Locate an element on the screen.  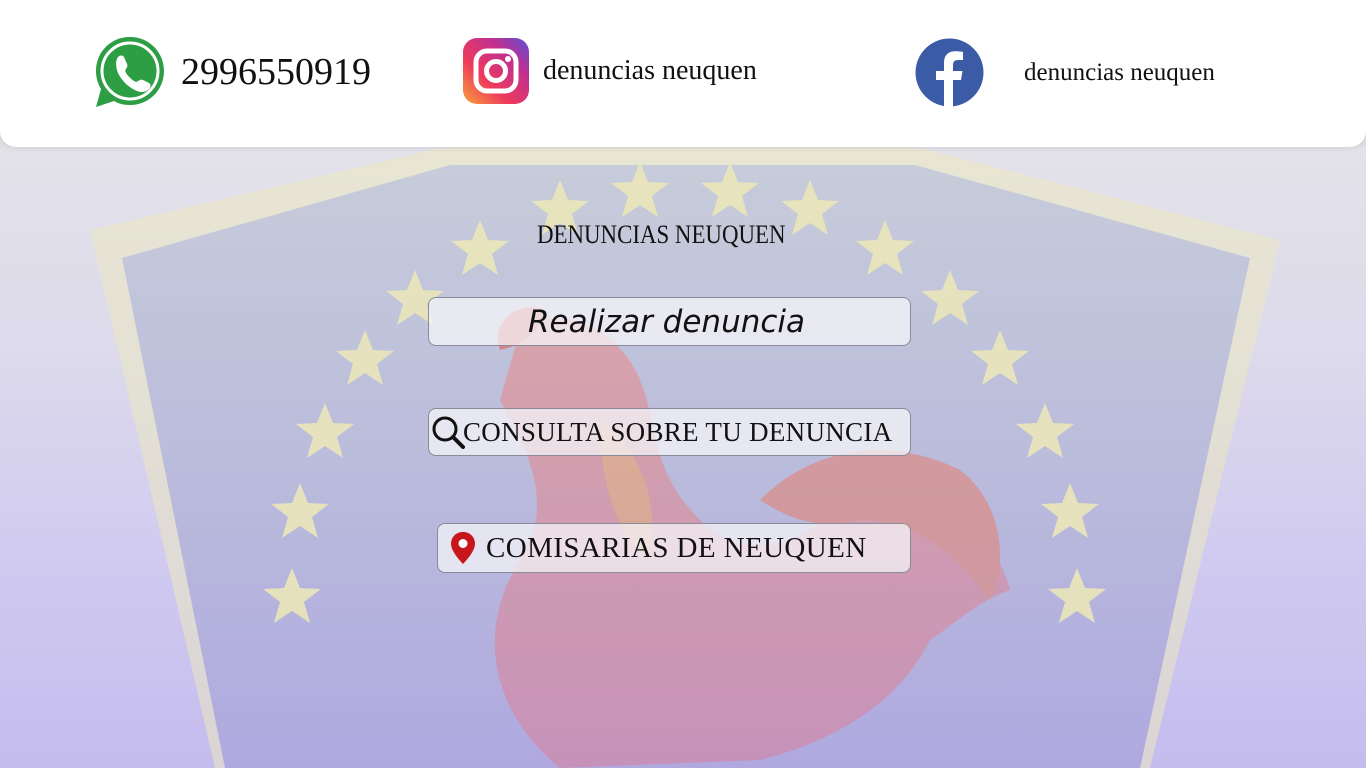
consulta-denuncia-label: CONSULTA SOBRE TU DENUNCIA is located at coordinates (678, 431).